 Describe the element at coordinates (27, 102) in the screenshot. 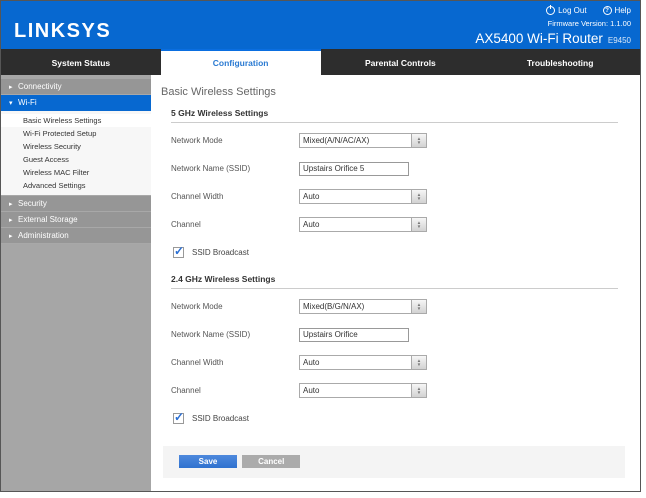

I see `sidebar-item-label: Wi-Fi` at that location.